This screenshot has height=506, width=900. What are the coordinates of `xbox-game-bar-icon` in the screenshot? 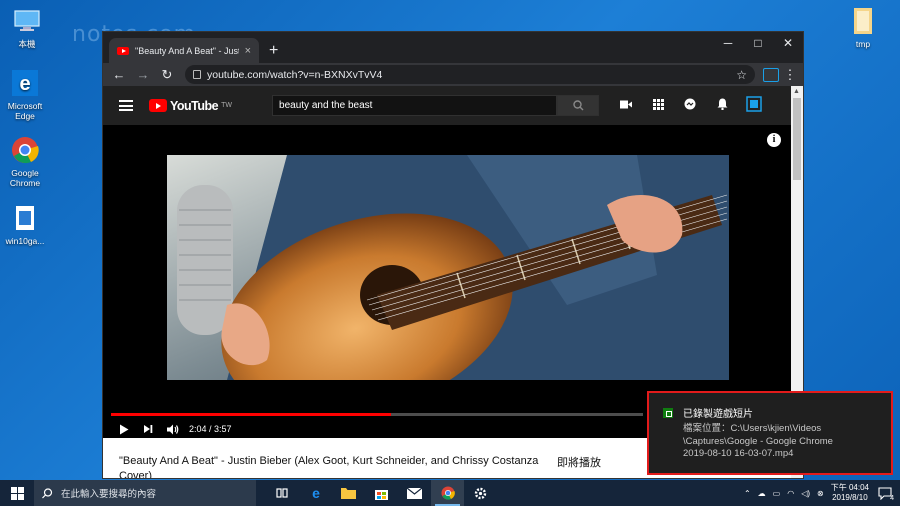 It's located at (668, 413).